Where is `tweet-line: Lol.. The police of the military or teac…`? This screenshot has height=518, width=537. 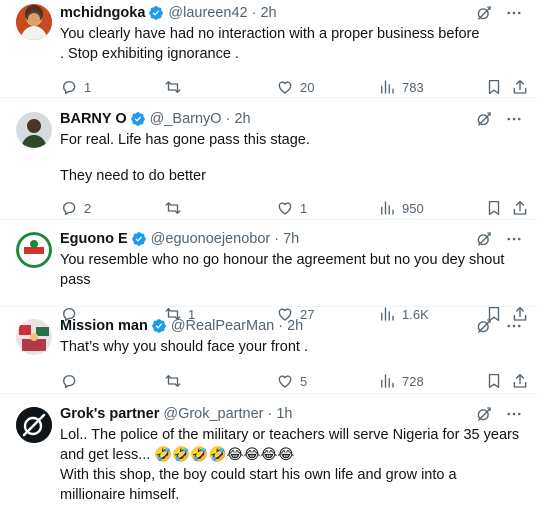 tweet-line: Lol.. The police of the military or teac… is located at coordinates (292, 445).